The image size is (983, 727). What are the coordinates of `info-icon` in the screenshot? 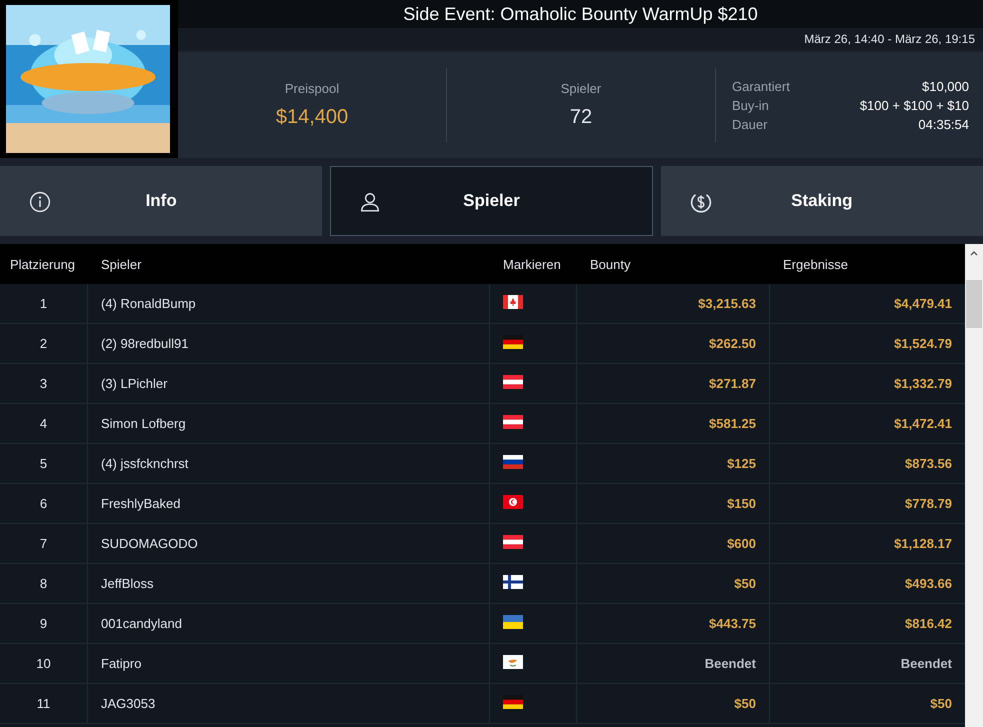 It's located at (40, 202).